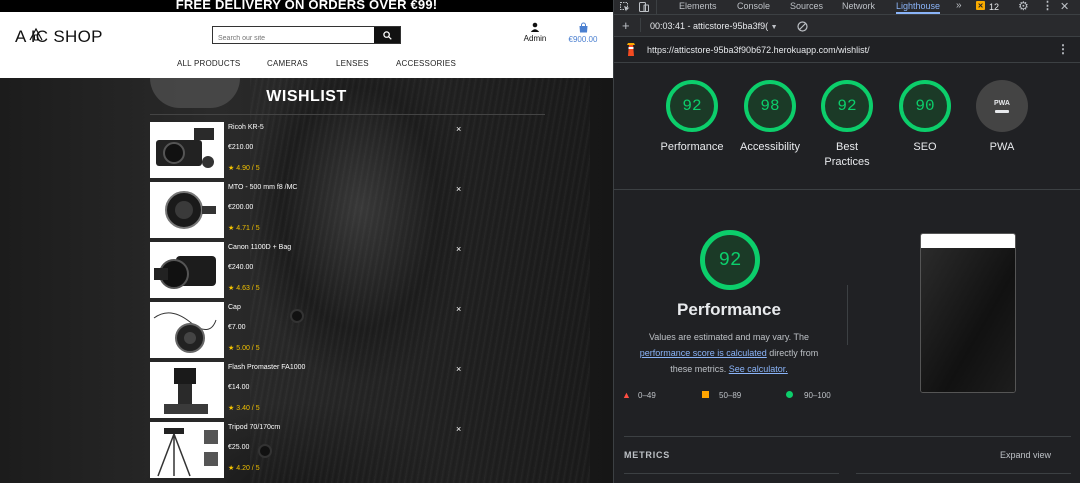 This screenshot has width=1080, height=483. Describe the element at coordinates (248, 288) in the screenshot. I see `rating-value: 4.63 / 5` at that location.